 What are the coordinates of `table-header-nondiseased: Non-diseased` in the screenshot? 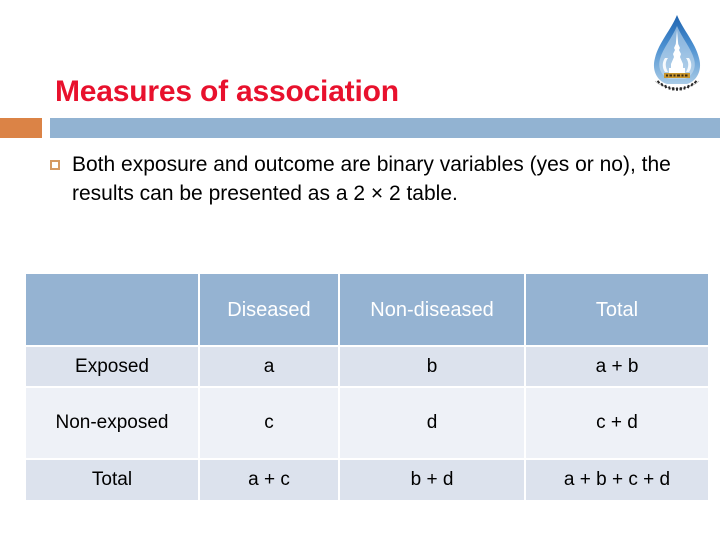 It's located at (432, 309).